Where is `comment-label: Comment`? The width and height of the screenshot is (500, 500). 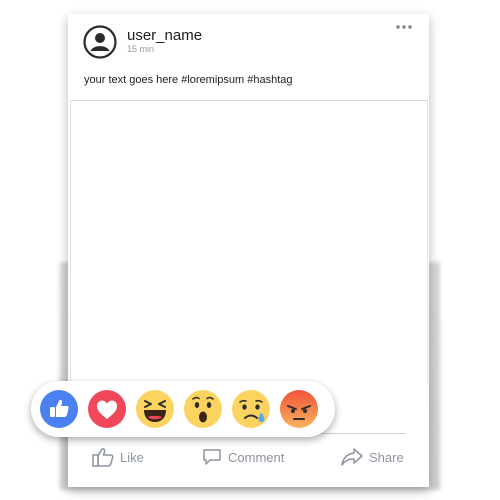 comment-label: Comment is located at coordinates (256, 457).